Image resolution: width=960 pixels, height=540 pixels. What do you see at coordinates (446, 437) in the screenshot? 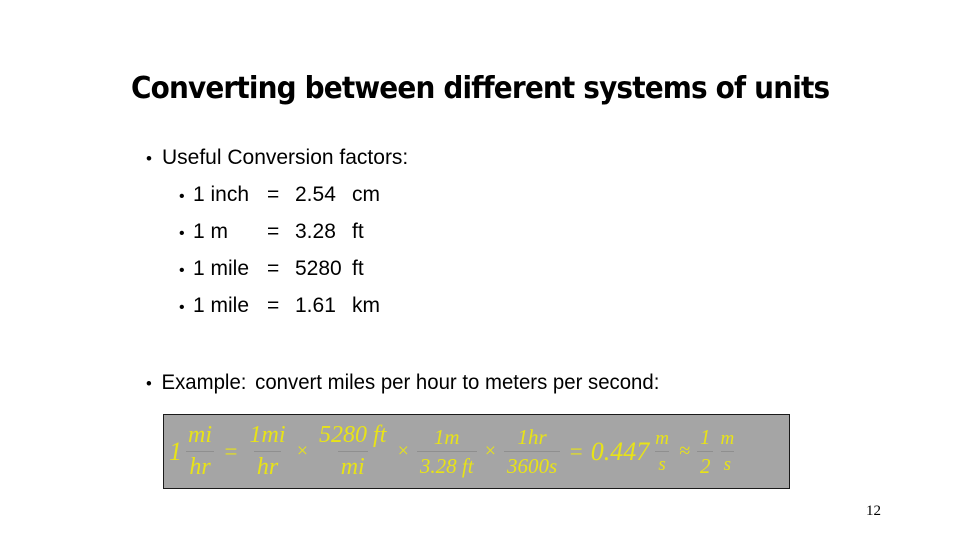
I see `equation-factor-numerator: 1m` at bounding box center [446, 437].